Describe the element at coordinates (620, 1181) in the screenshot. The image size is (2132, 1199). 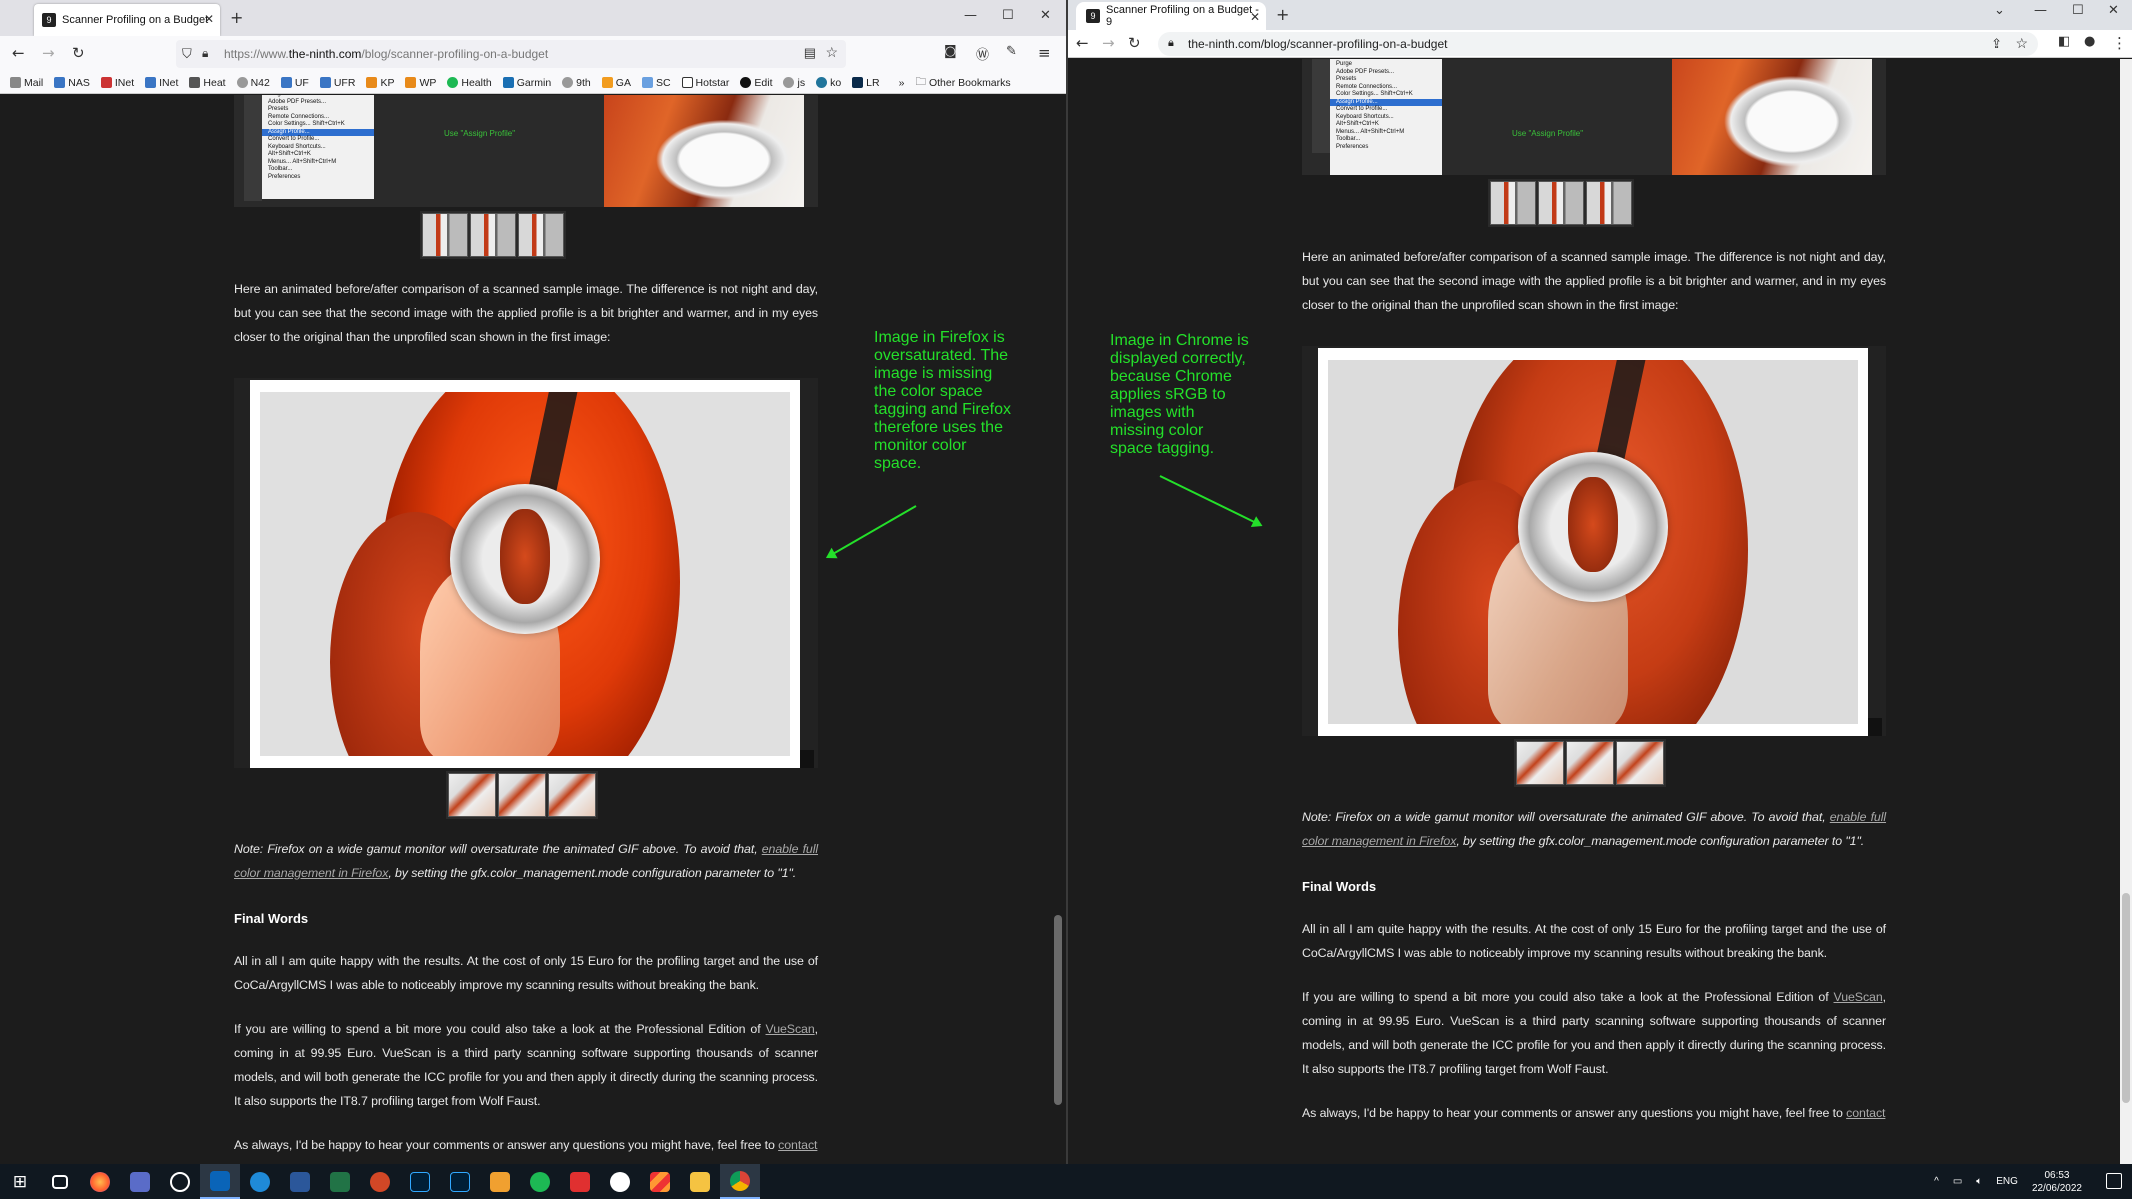
I see `itunes-icon` at that location.